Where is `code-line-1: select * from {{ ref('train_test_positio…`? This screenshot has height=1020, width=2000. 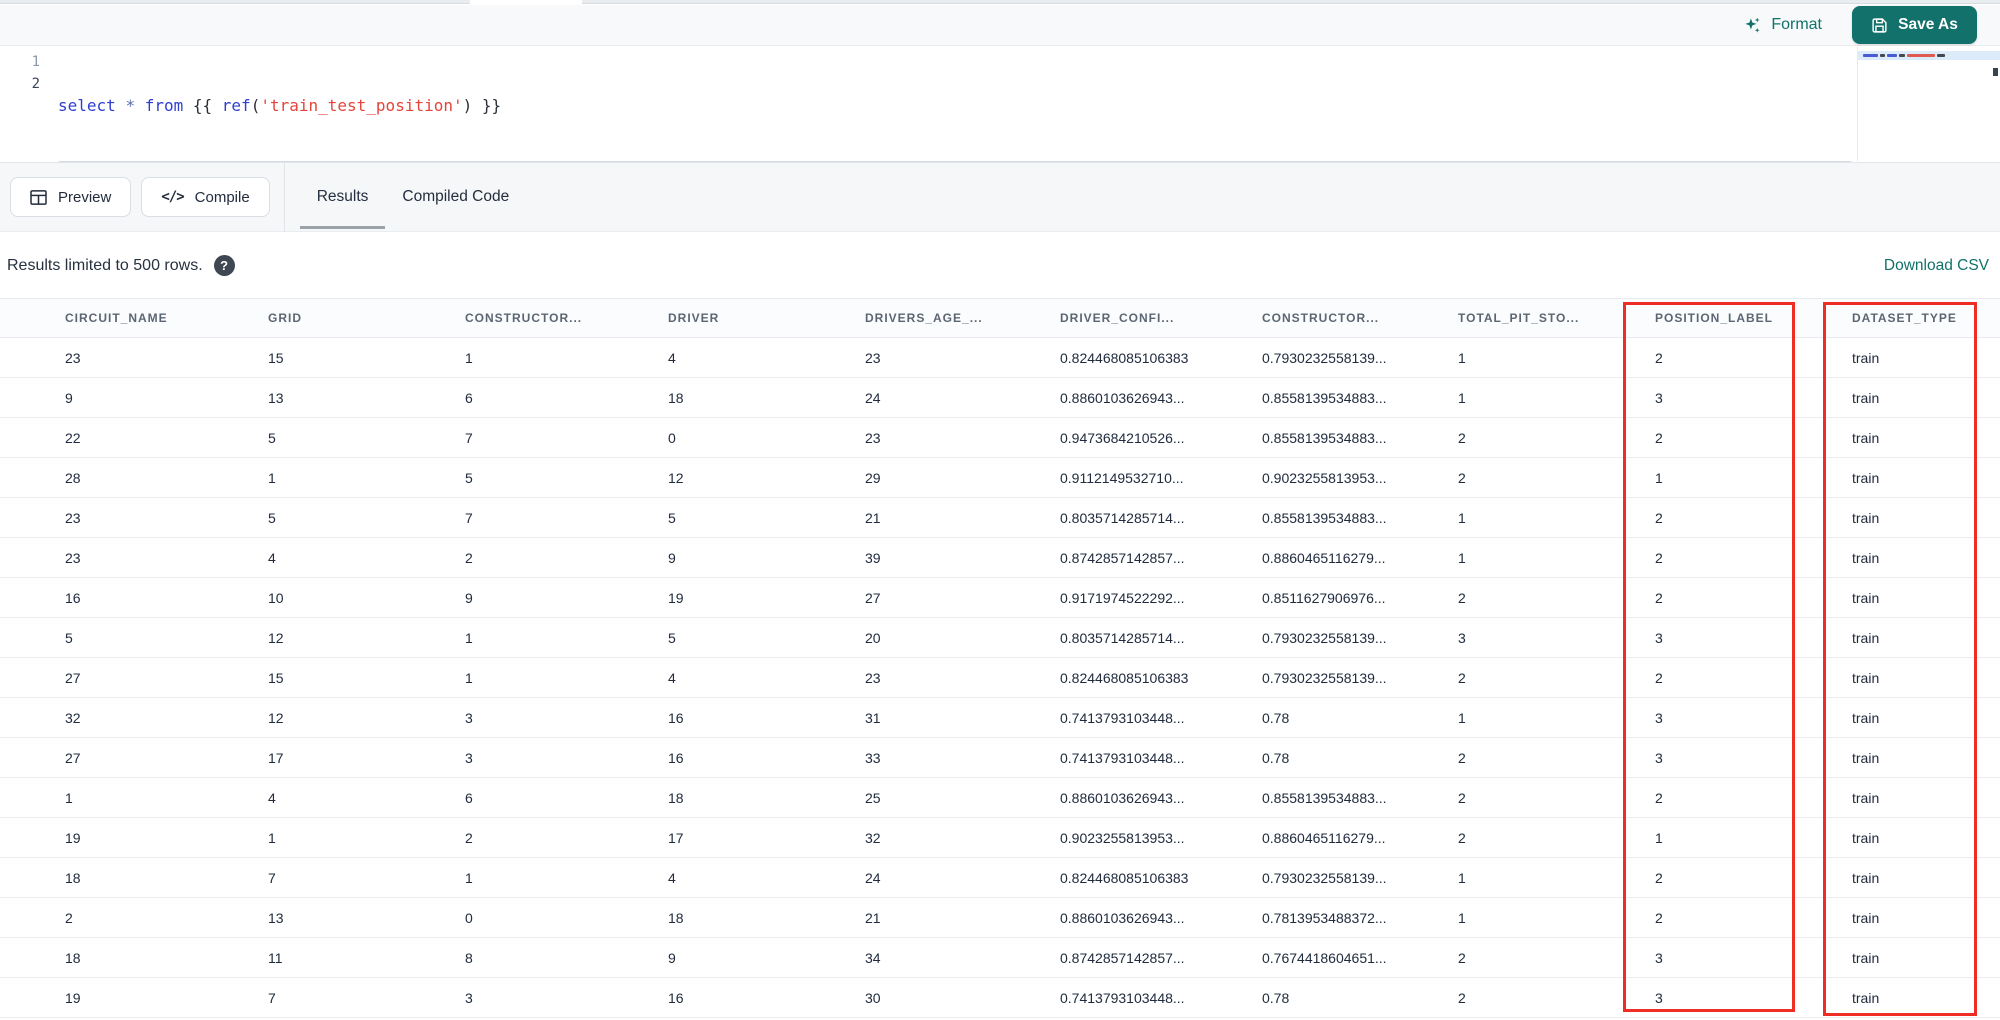 code-line-1: select * from {{ ref('train_test_positio… is located at coordinates (955, 106).